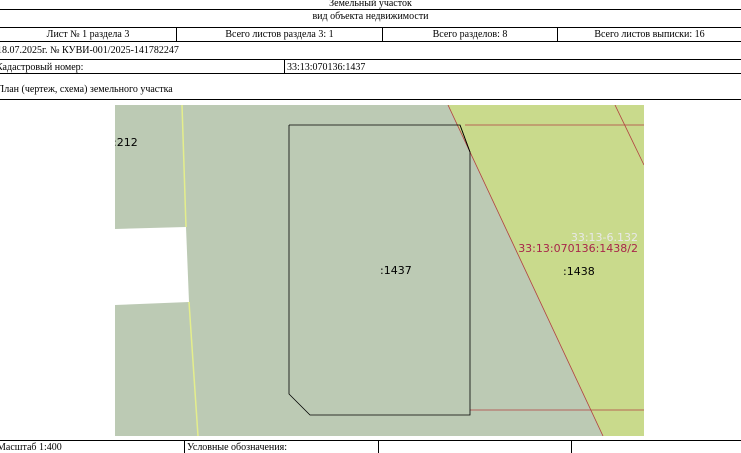 This screenshot has width=741, height=453. What do you see at coordinates (370, 16) in the screenshot?
I see `document-subtitle: вид объекта недвижимости` at bounding box center [370, 16].